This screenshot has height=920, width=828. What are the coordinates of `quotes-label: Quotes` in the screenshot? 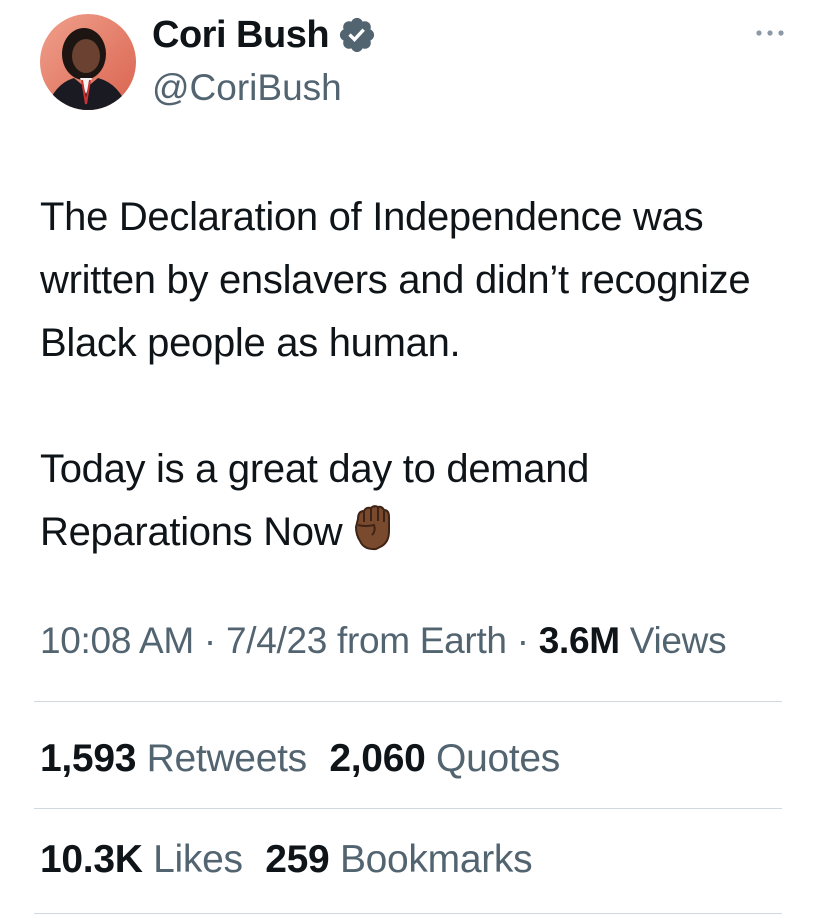 It's located at (498, 758).